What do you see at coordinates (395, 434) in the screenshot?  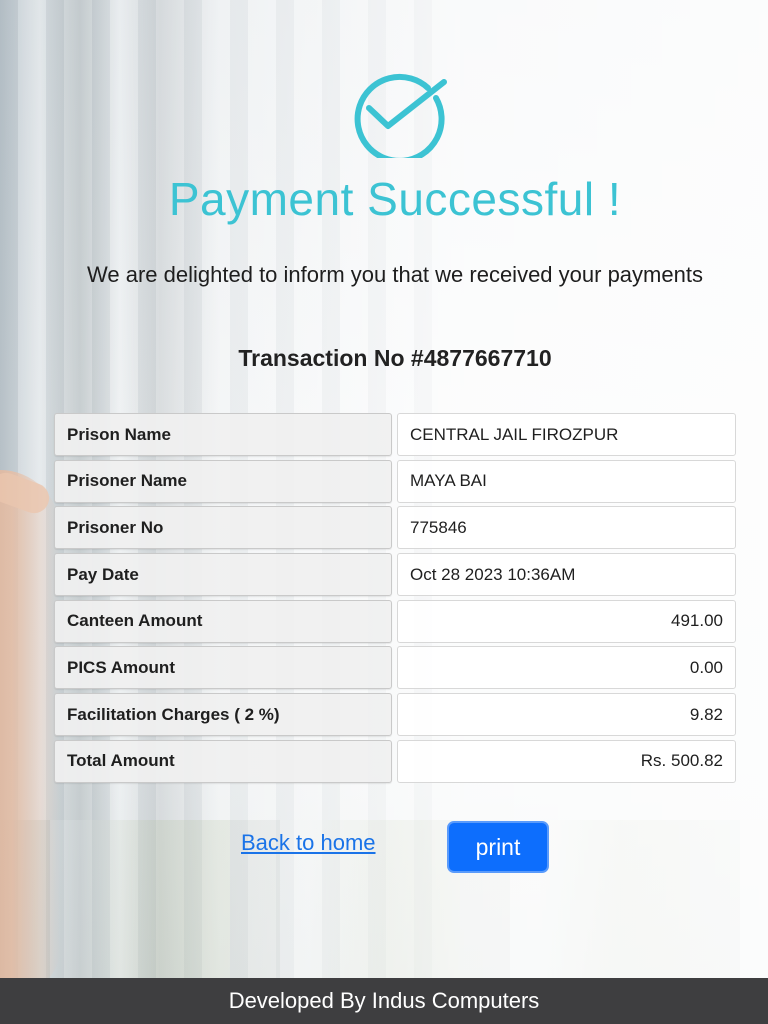 I see `detail-row-prison-name: Prison Name CENTRAL JAIL FIROZPUR` at bounding box center [395, 434].